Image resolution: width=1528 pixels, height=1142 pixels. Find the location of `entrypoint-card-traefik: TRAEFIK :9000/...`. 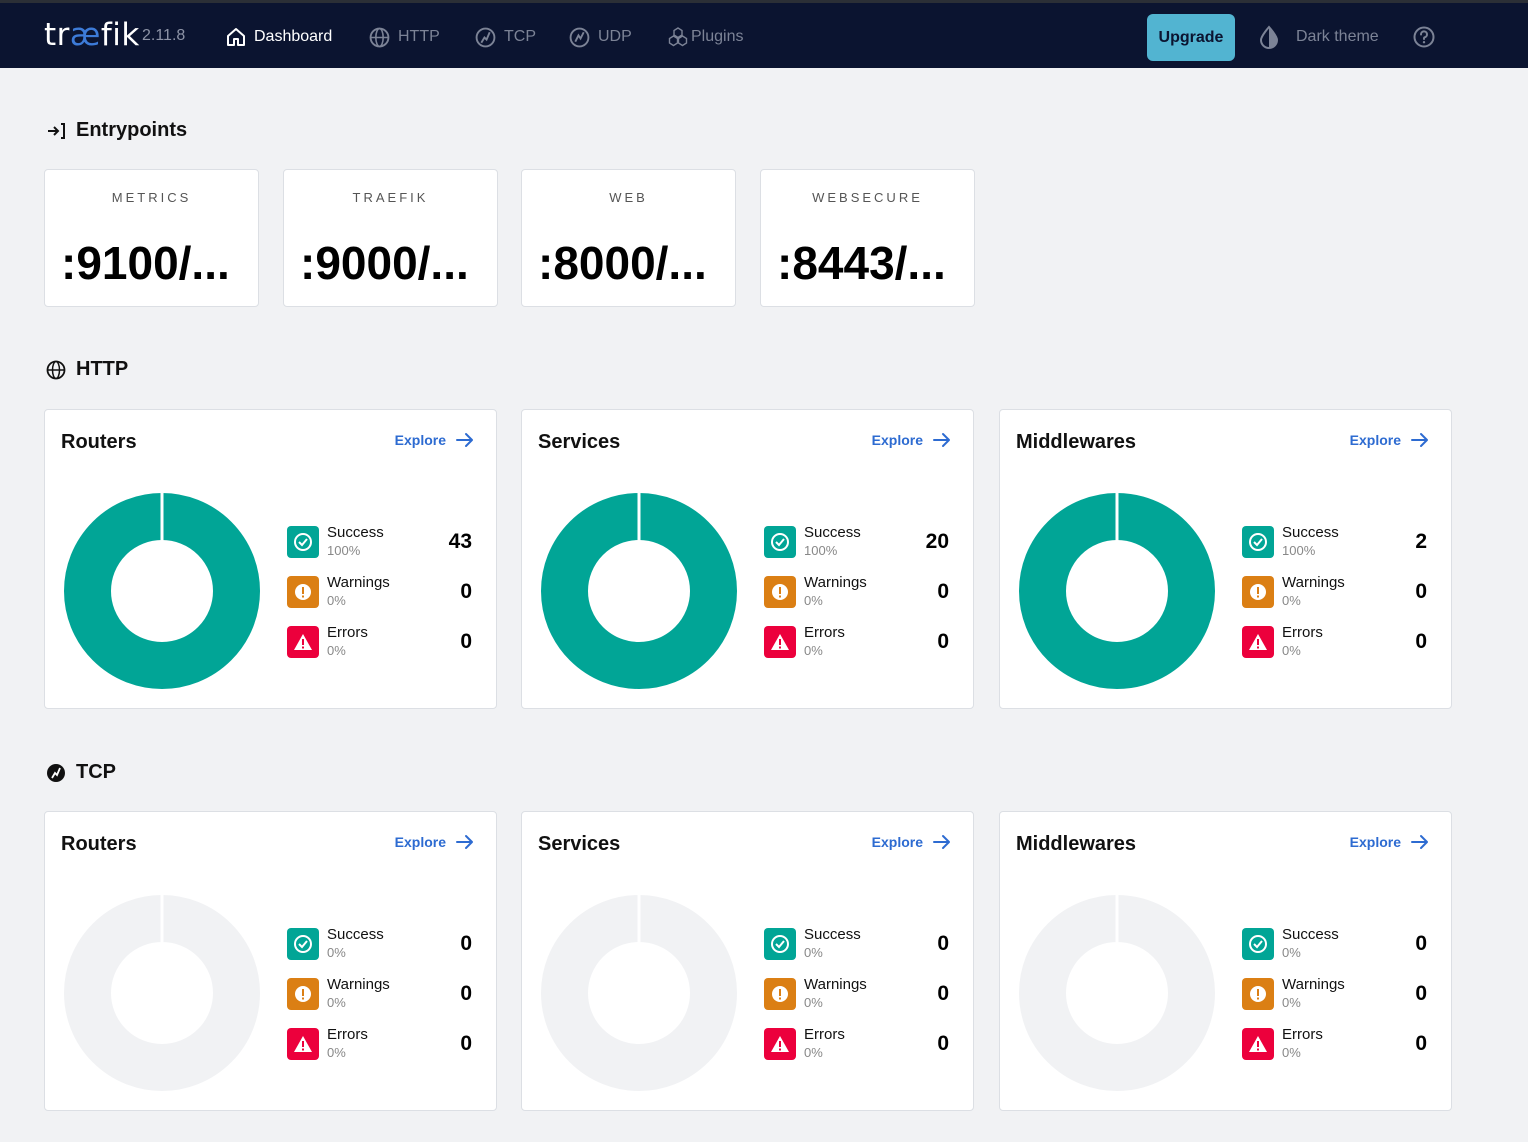

entrypoint-card-traefik: TRAEFIK :9000/... is located at coordinates (390, 238).